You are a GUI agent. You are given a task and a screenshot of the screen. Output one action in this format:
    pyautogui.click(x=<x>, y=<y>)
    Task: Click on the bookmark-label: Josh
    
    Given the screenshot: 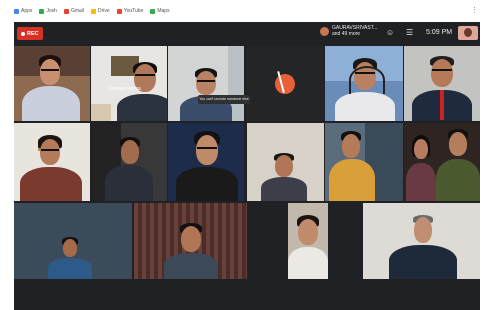 What is the action you would take?
    pyautogui.click(x=51, y=11)
    